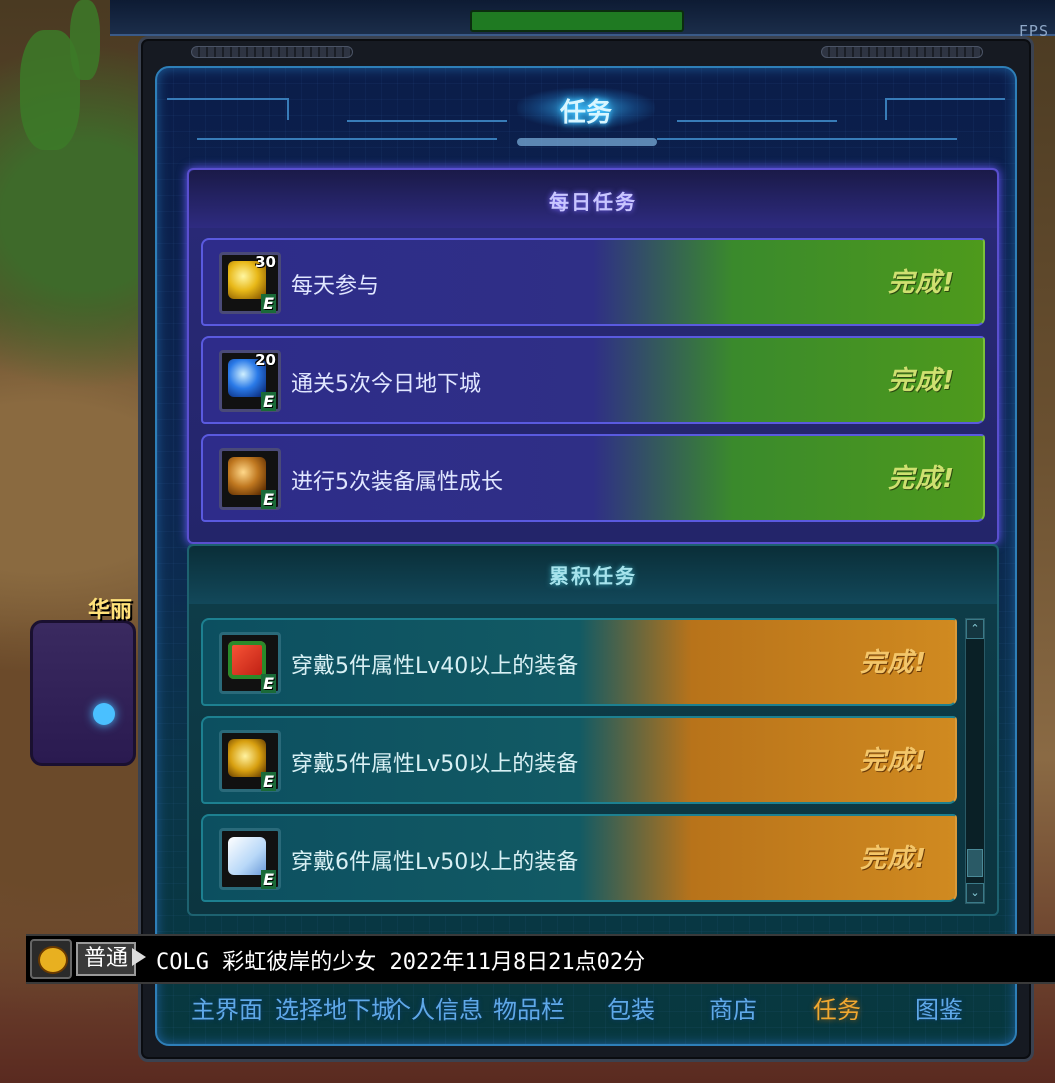 The image size is (1055, 1083). What do you see at coordinates (837, 1007) in the screenshot?
I see `nav-quests: 任务` at bounding box center [837, 1007].